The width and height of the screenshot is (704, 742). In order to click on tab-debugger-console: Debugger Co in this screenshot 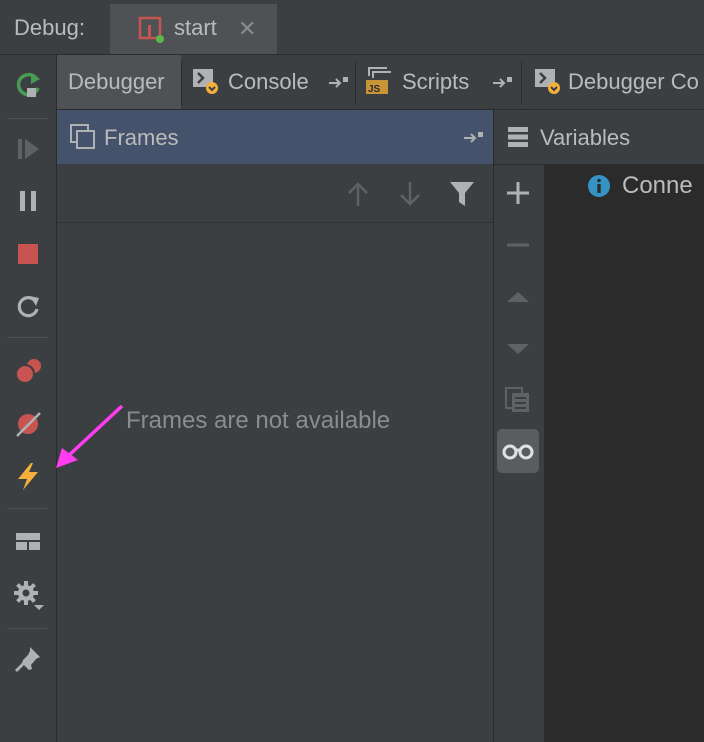, I will do `click(613, 82)`.